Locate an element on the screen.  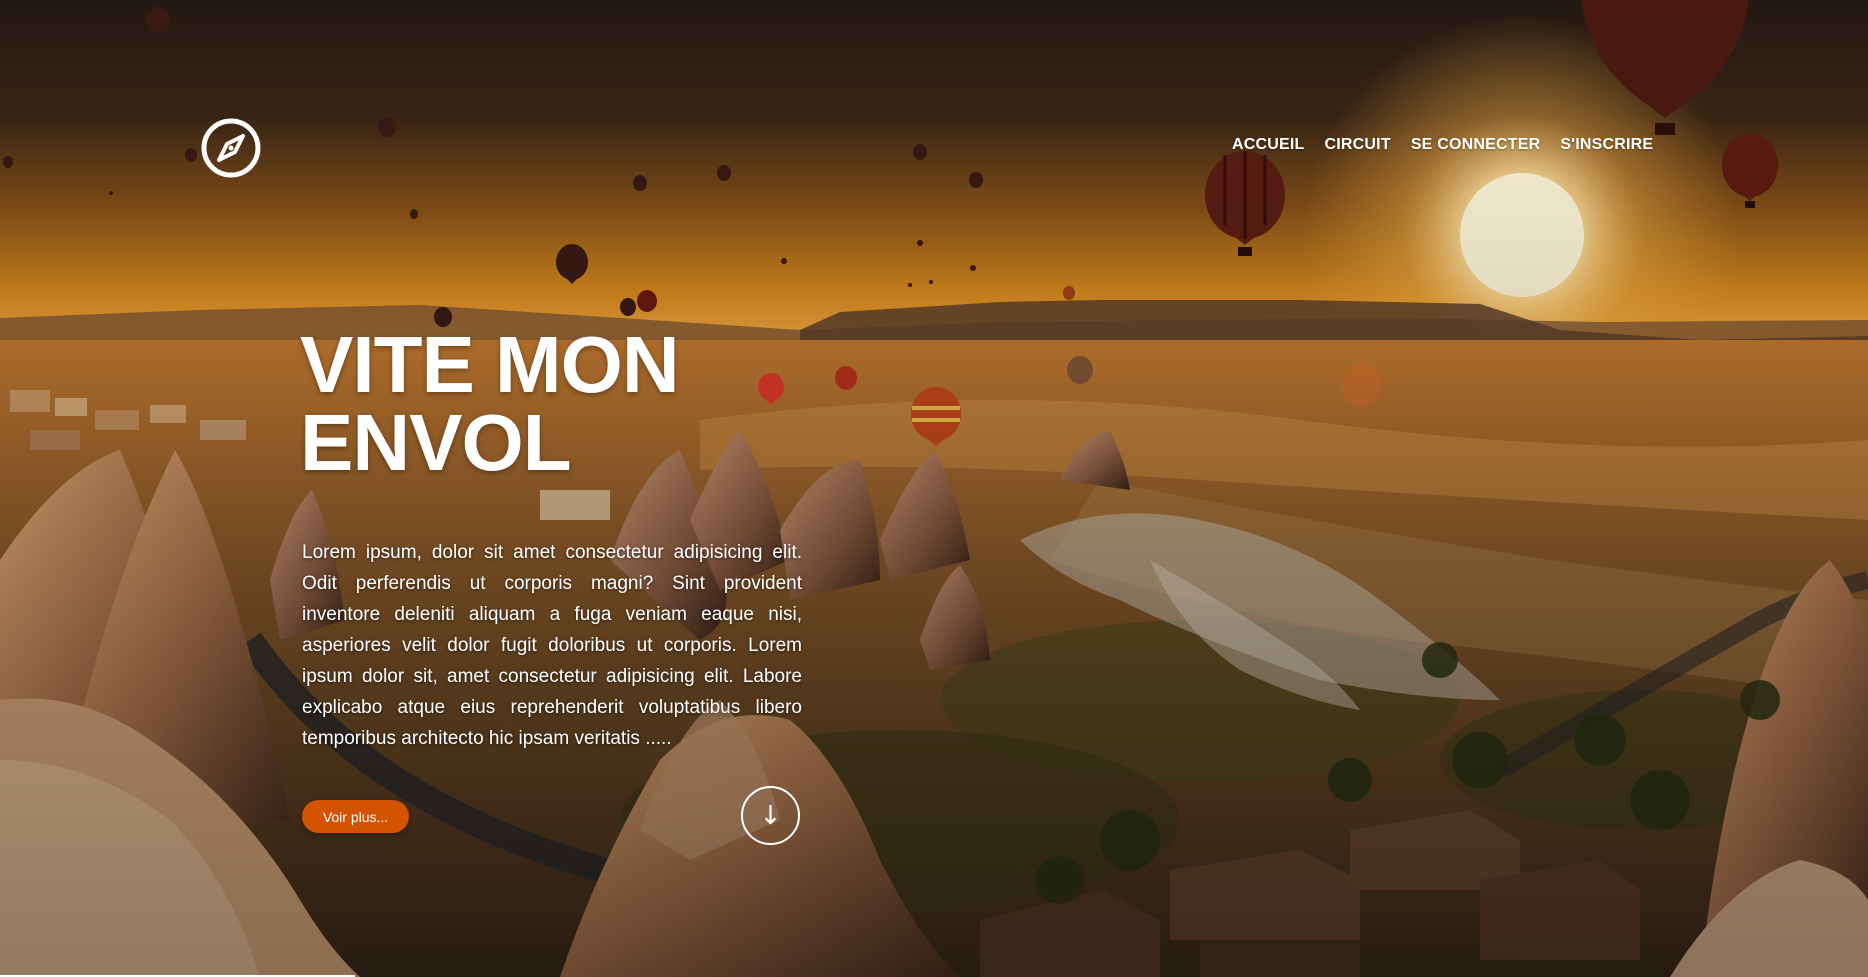
nav-item-se-connecter: SE CONNECTER is located at coordinates (1476, 145).